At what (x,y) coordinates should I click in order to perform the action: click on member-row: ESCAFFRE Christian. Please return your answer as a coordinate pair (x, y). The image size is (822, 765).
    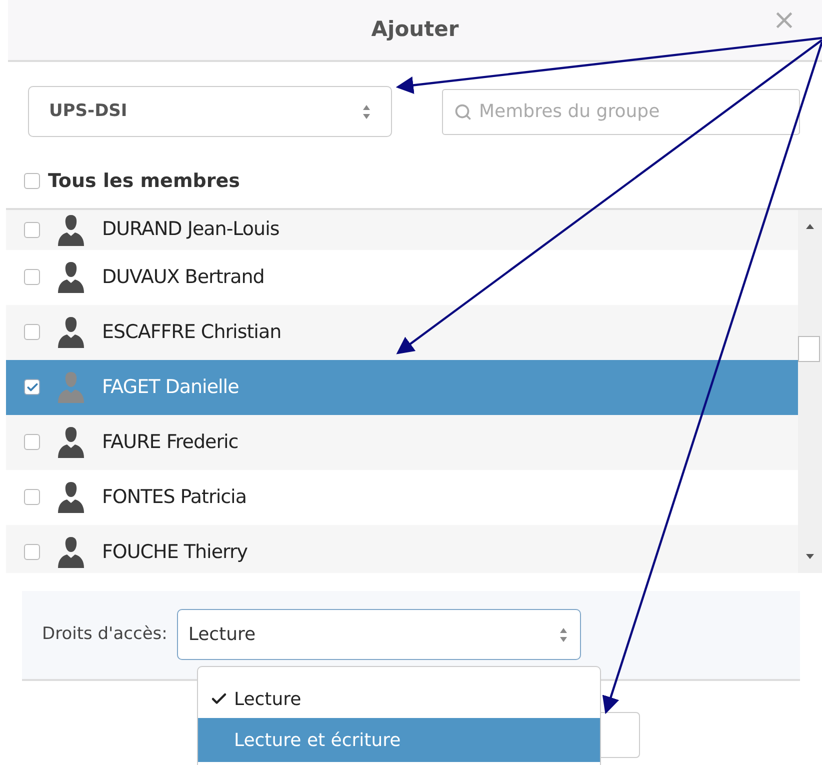
    Looking at the image, I should click on (402, 332).